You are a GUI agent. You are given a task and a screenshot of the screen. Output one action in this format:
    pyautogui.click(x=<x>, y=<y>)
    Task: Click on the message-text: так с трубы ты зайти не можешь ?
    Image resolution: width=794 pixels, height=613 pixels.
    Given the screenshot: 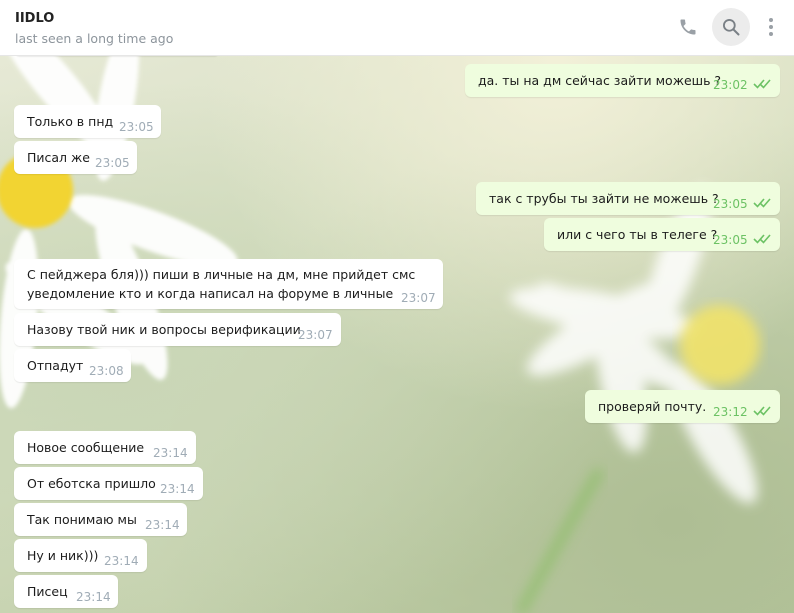 What is the action you would take?
    pyautogui.click(x=604, y=198)
    